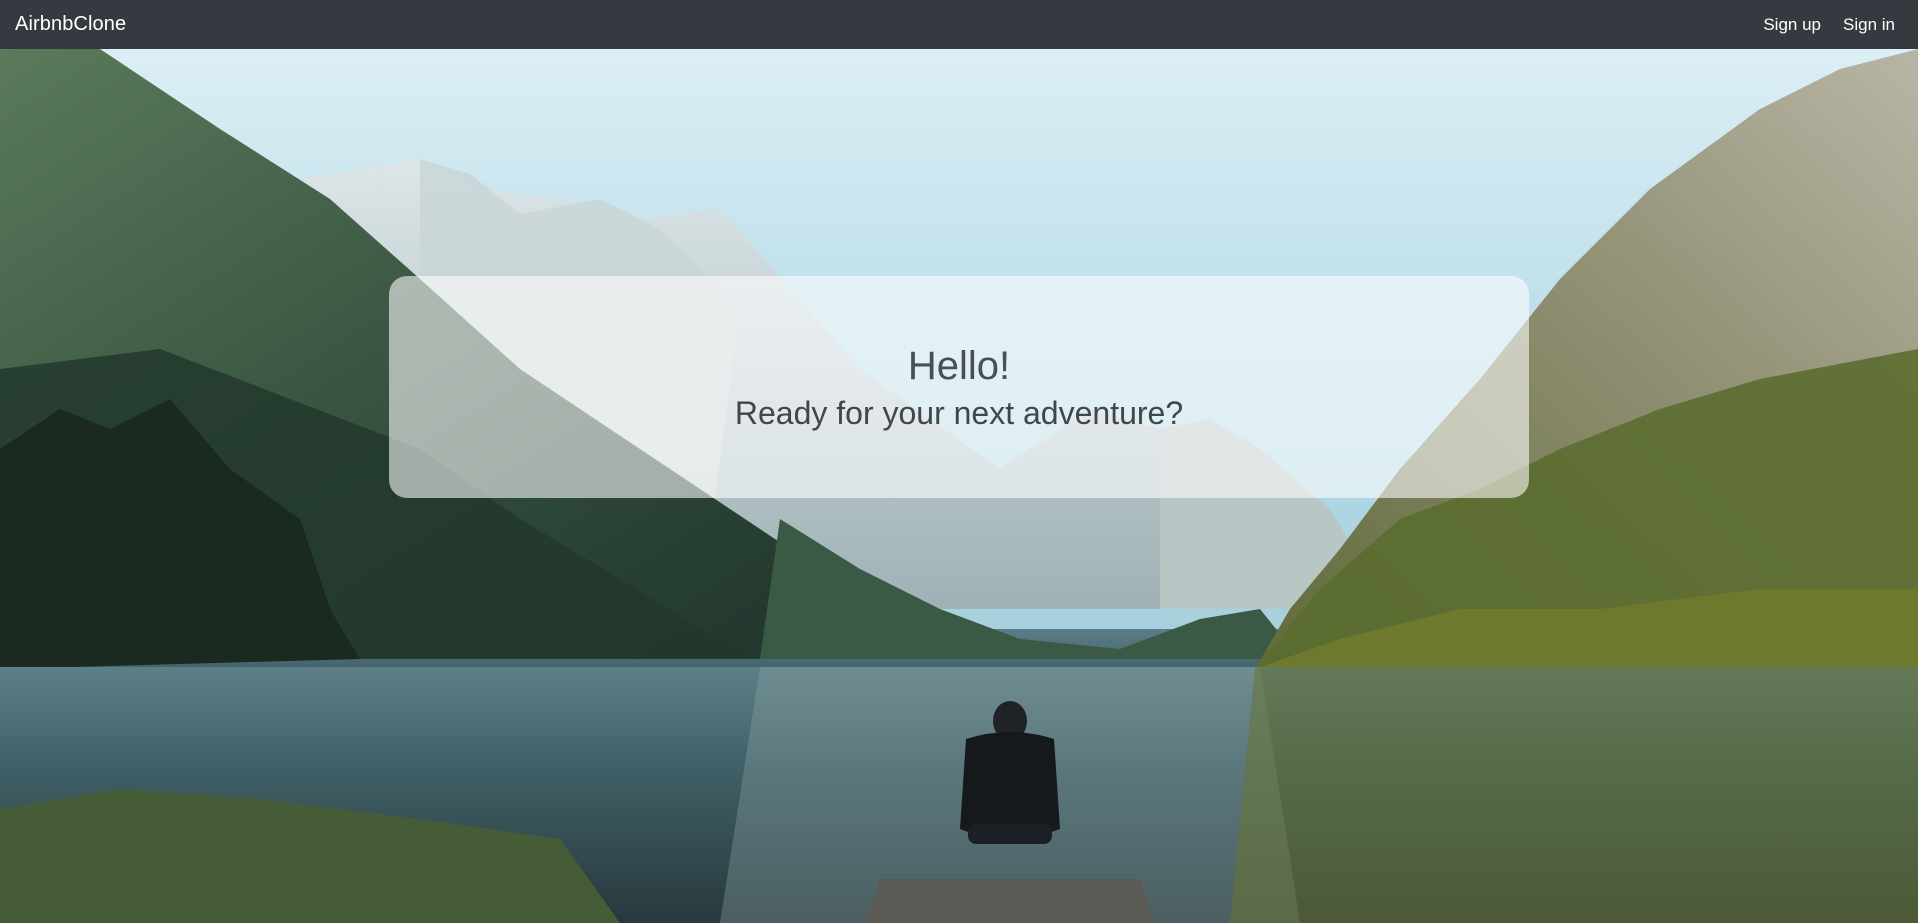  What do you see at coordinates (959, 24) in the screenshot?
I see `top-navbar: AirbnbClone Sign up Sign in` at bounding box center [959, 24].